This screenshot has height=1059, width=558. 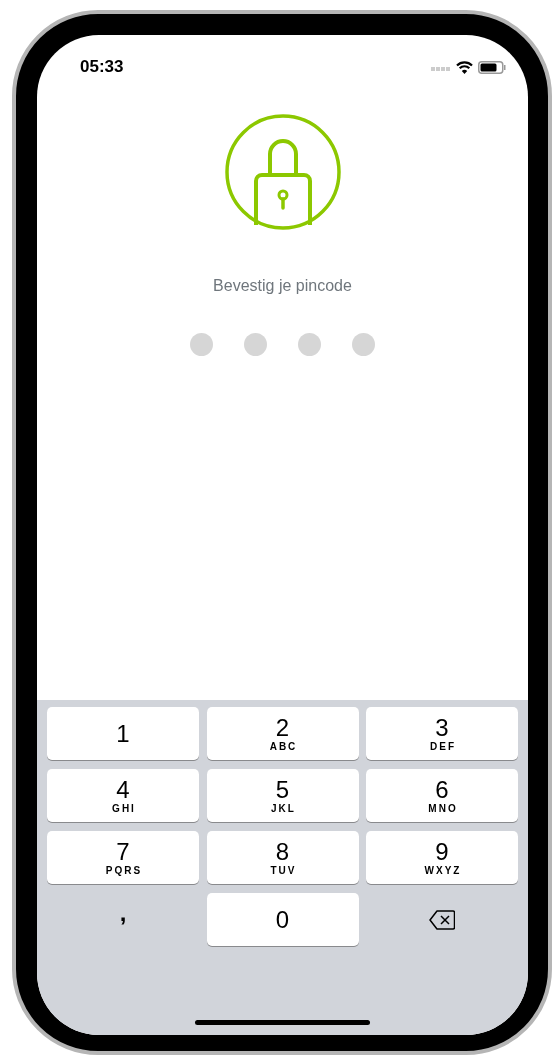 I want to click on digit-key: 8 TUV, so click(x=282, y=857).